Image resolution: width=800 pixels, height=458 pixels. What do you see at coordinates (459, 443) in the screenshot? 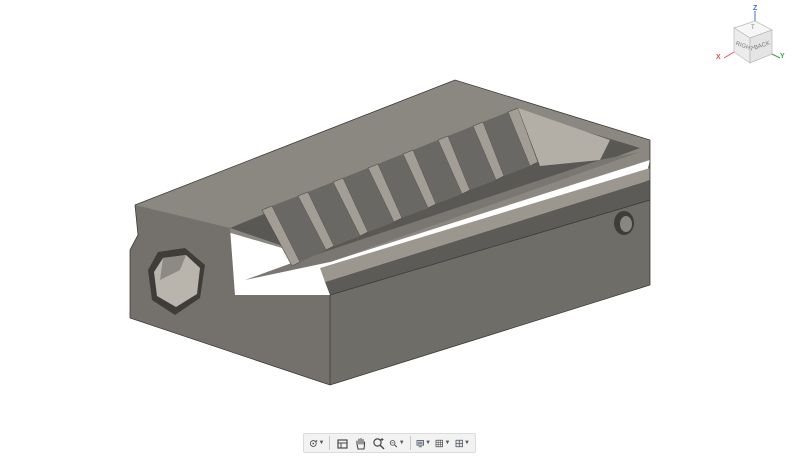
I see `viewports-icon` at bounding box center [459, 443].